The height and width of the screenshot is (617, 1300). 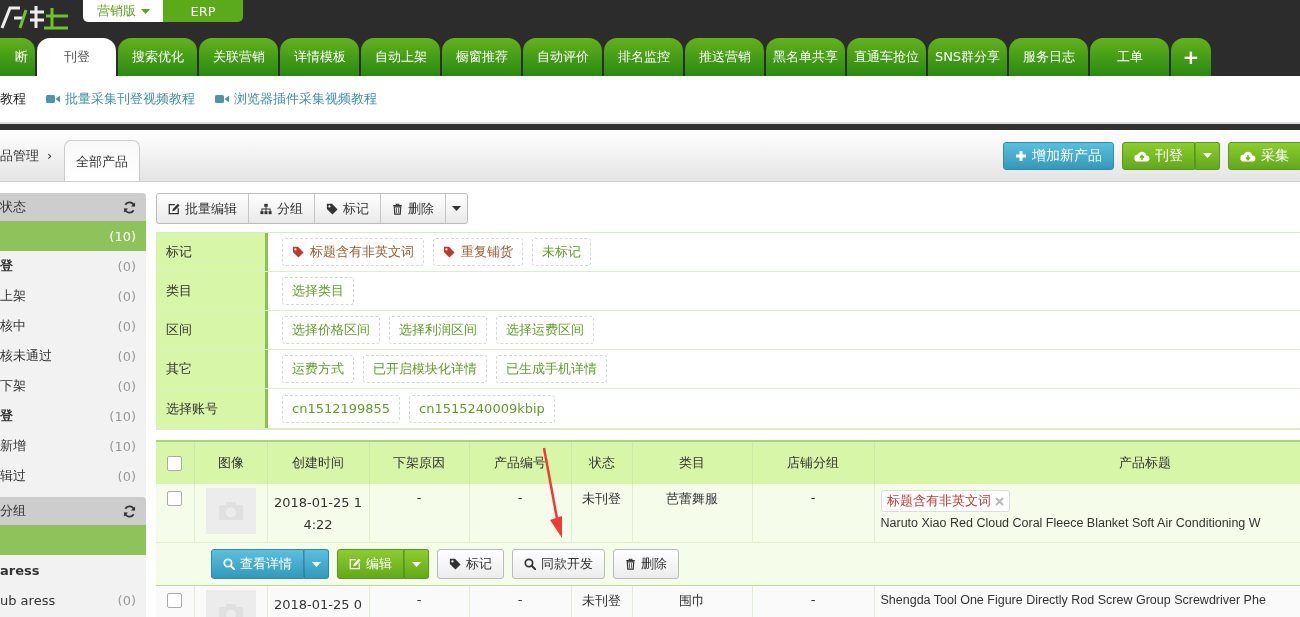 I want to click on breadcrumb-tab: 全部产品, so click(x=102, y=160).